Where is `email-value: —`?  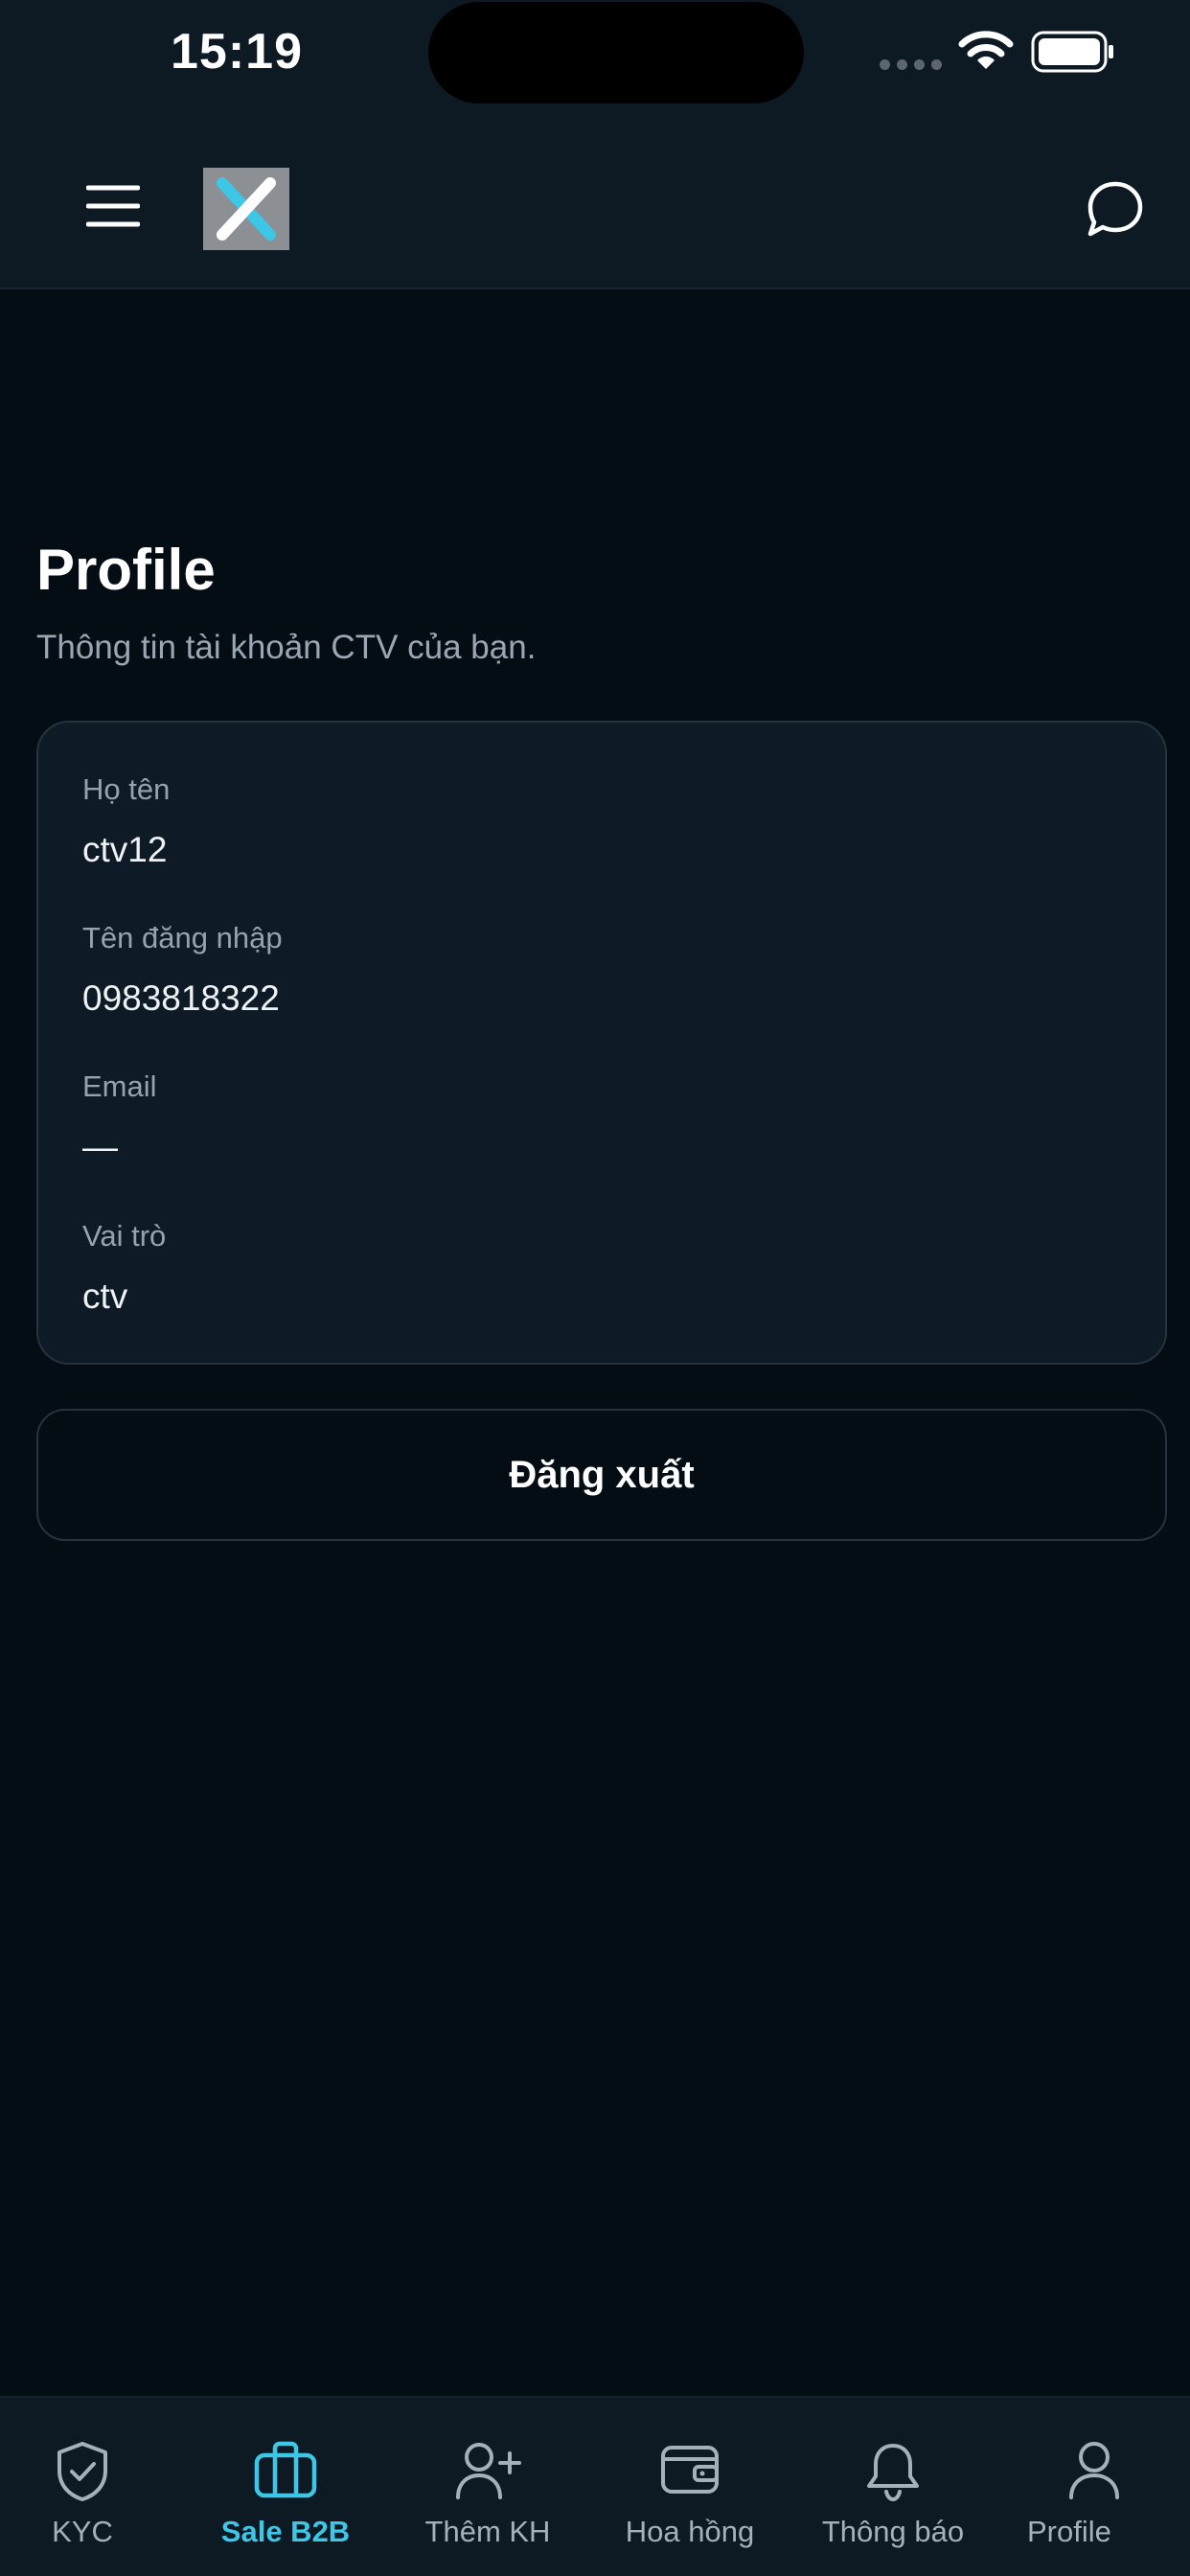
email-value: — is located at coordinates (100, 1146).